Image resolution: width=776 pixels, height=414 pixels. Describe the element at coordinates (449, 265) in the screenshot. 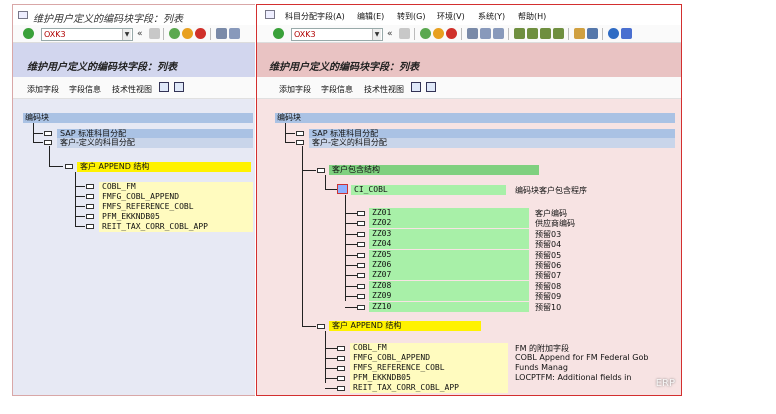

I see `tree-zz-field: ZZ06` at that location.